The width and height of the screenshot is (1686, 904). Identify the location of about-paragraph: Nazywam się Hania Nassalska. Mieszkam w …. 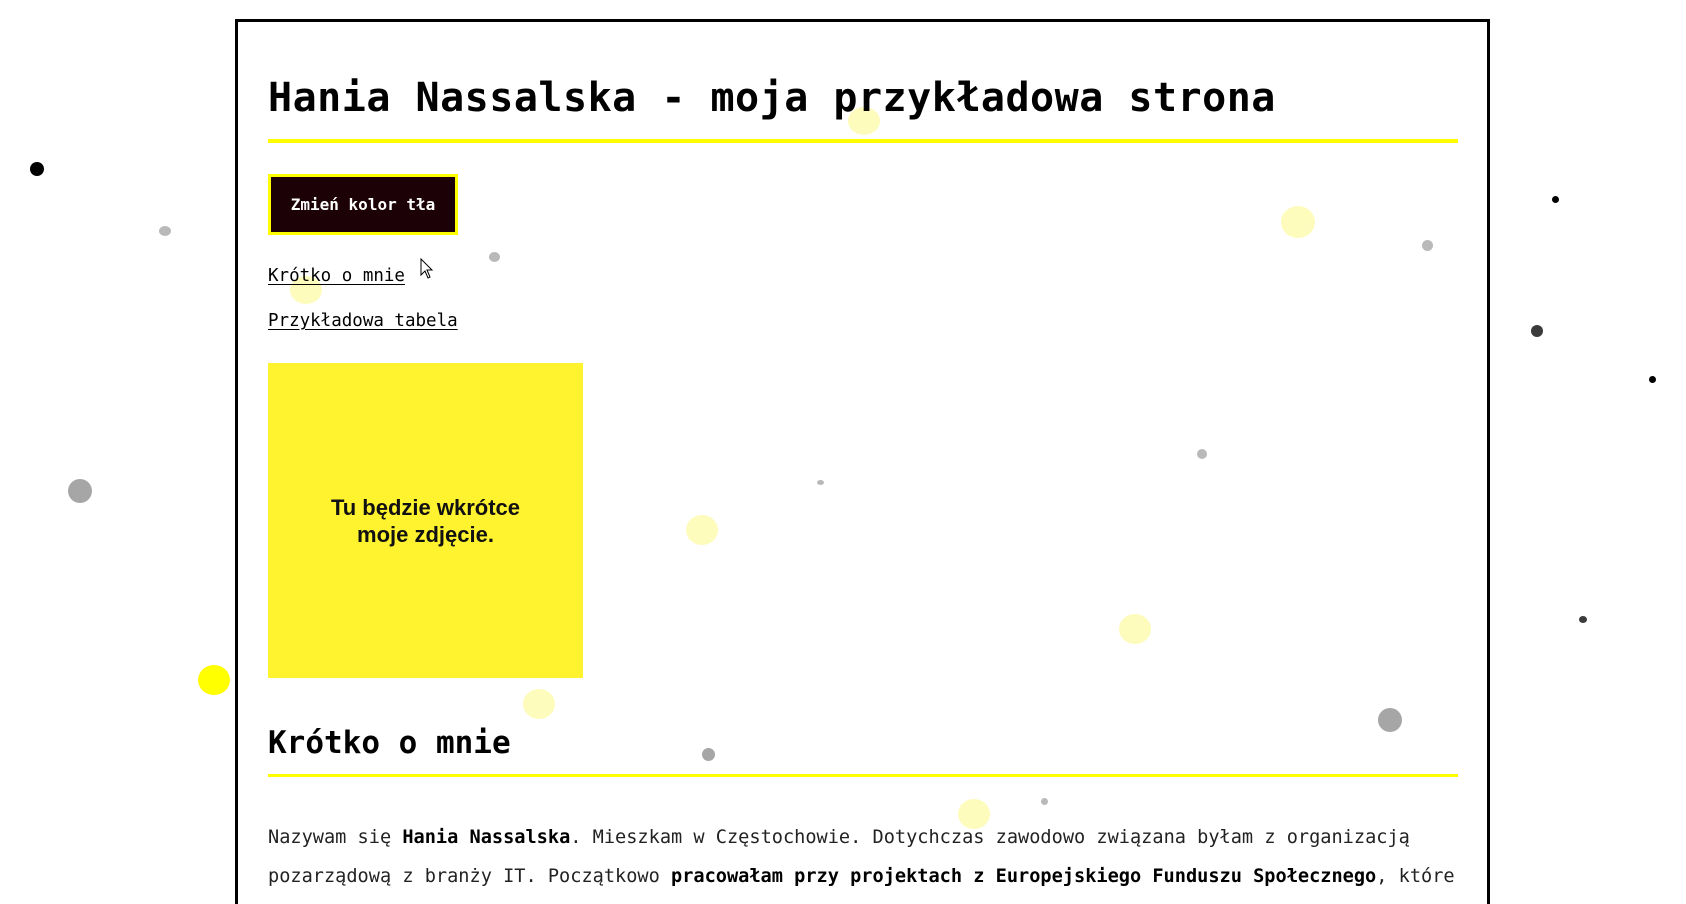
(863, 861).